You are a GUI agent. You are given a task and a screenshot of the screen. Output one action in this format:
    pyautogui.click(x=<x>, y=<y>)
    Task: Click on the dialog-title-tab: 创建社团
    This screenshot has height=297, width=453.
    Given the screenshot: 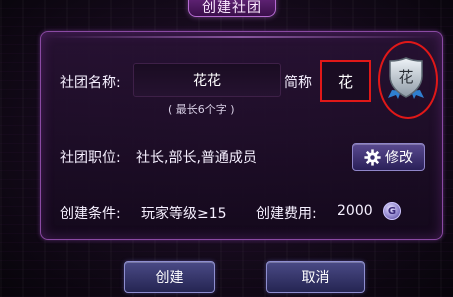 What is the action you would take?
    pyautogui.click(x=232, y=8)
    